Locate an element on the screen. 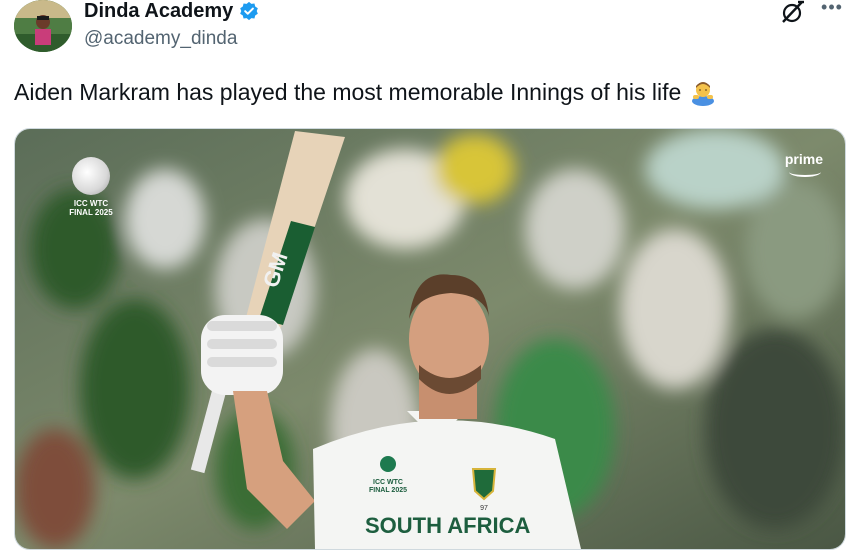 This screenshot has height=550, width=864. grok-icon is located at coordinates (793, 12).